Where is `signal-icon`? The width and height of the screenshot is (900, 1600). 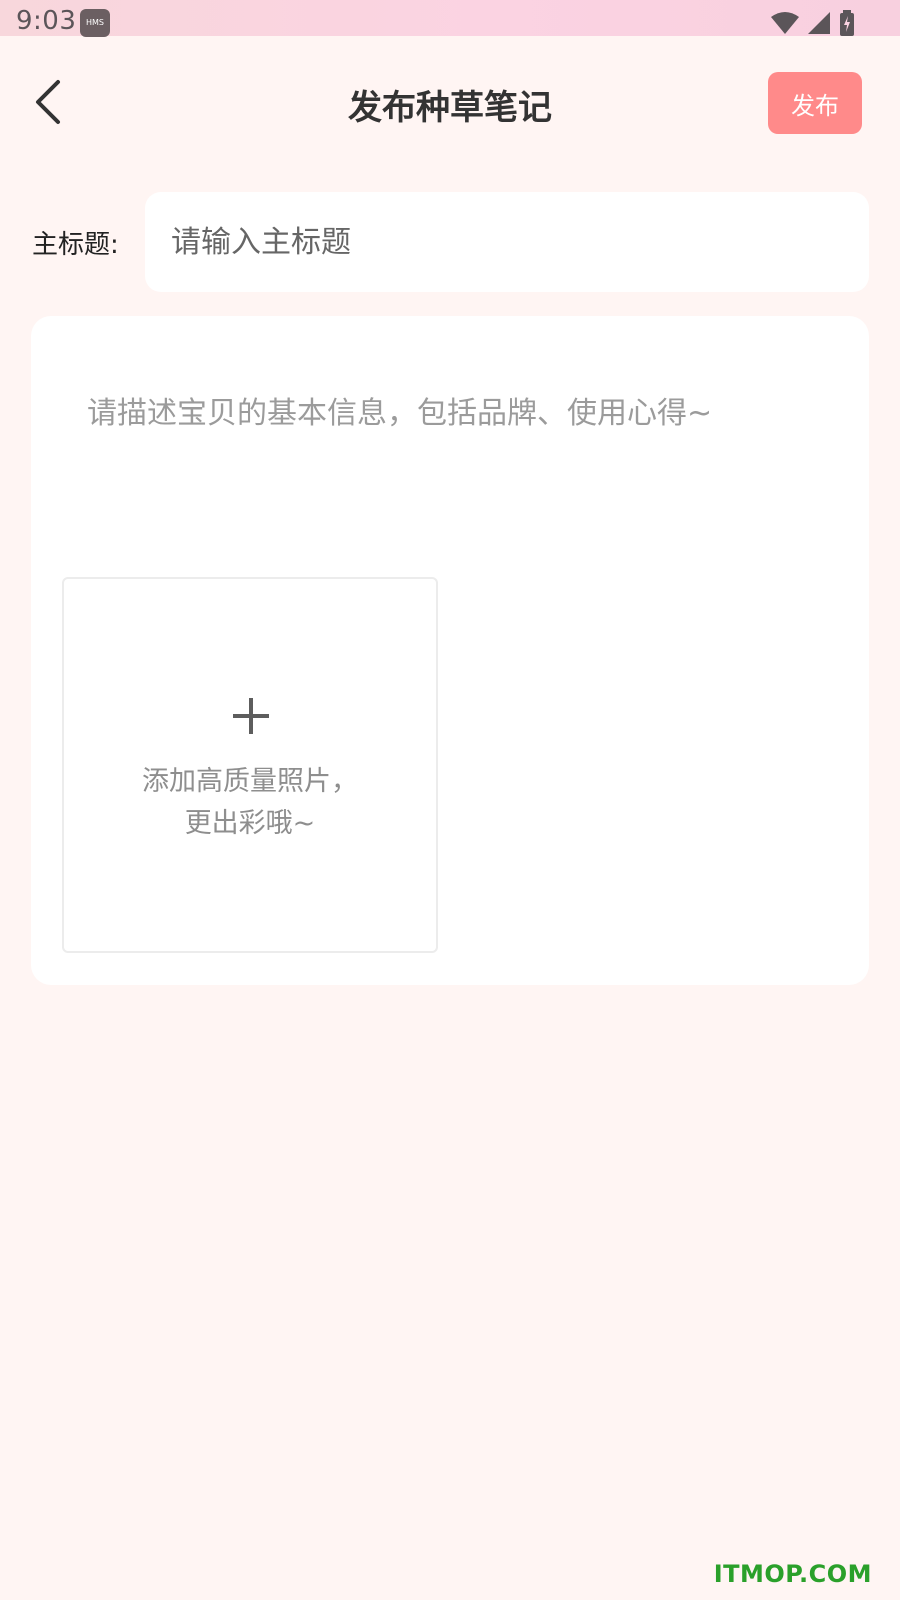 signal-icon is located at coordinates (819, 23).